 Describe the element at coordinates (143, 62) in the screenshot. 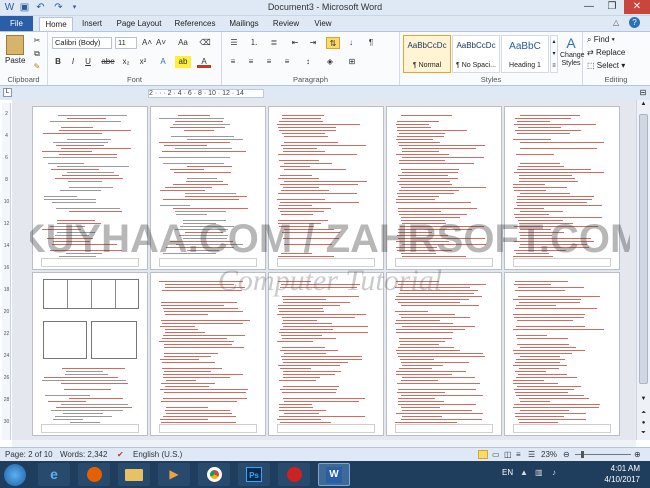

I see `superscript-button: x²` at that location.